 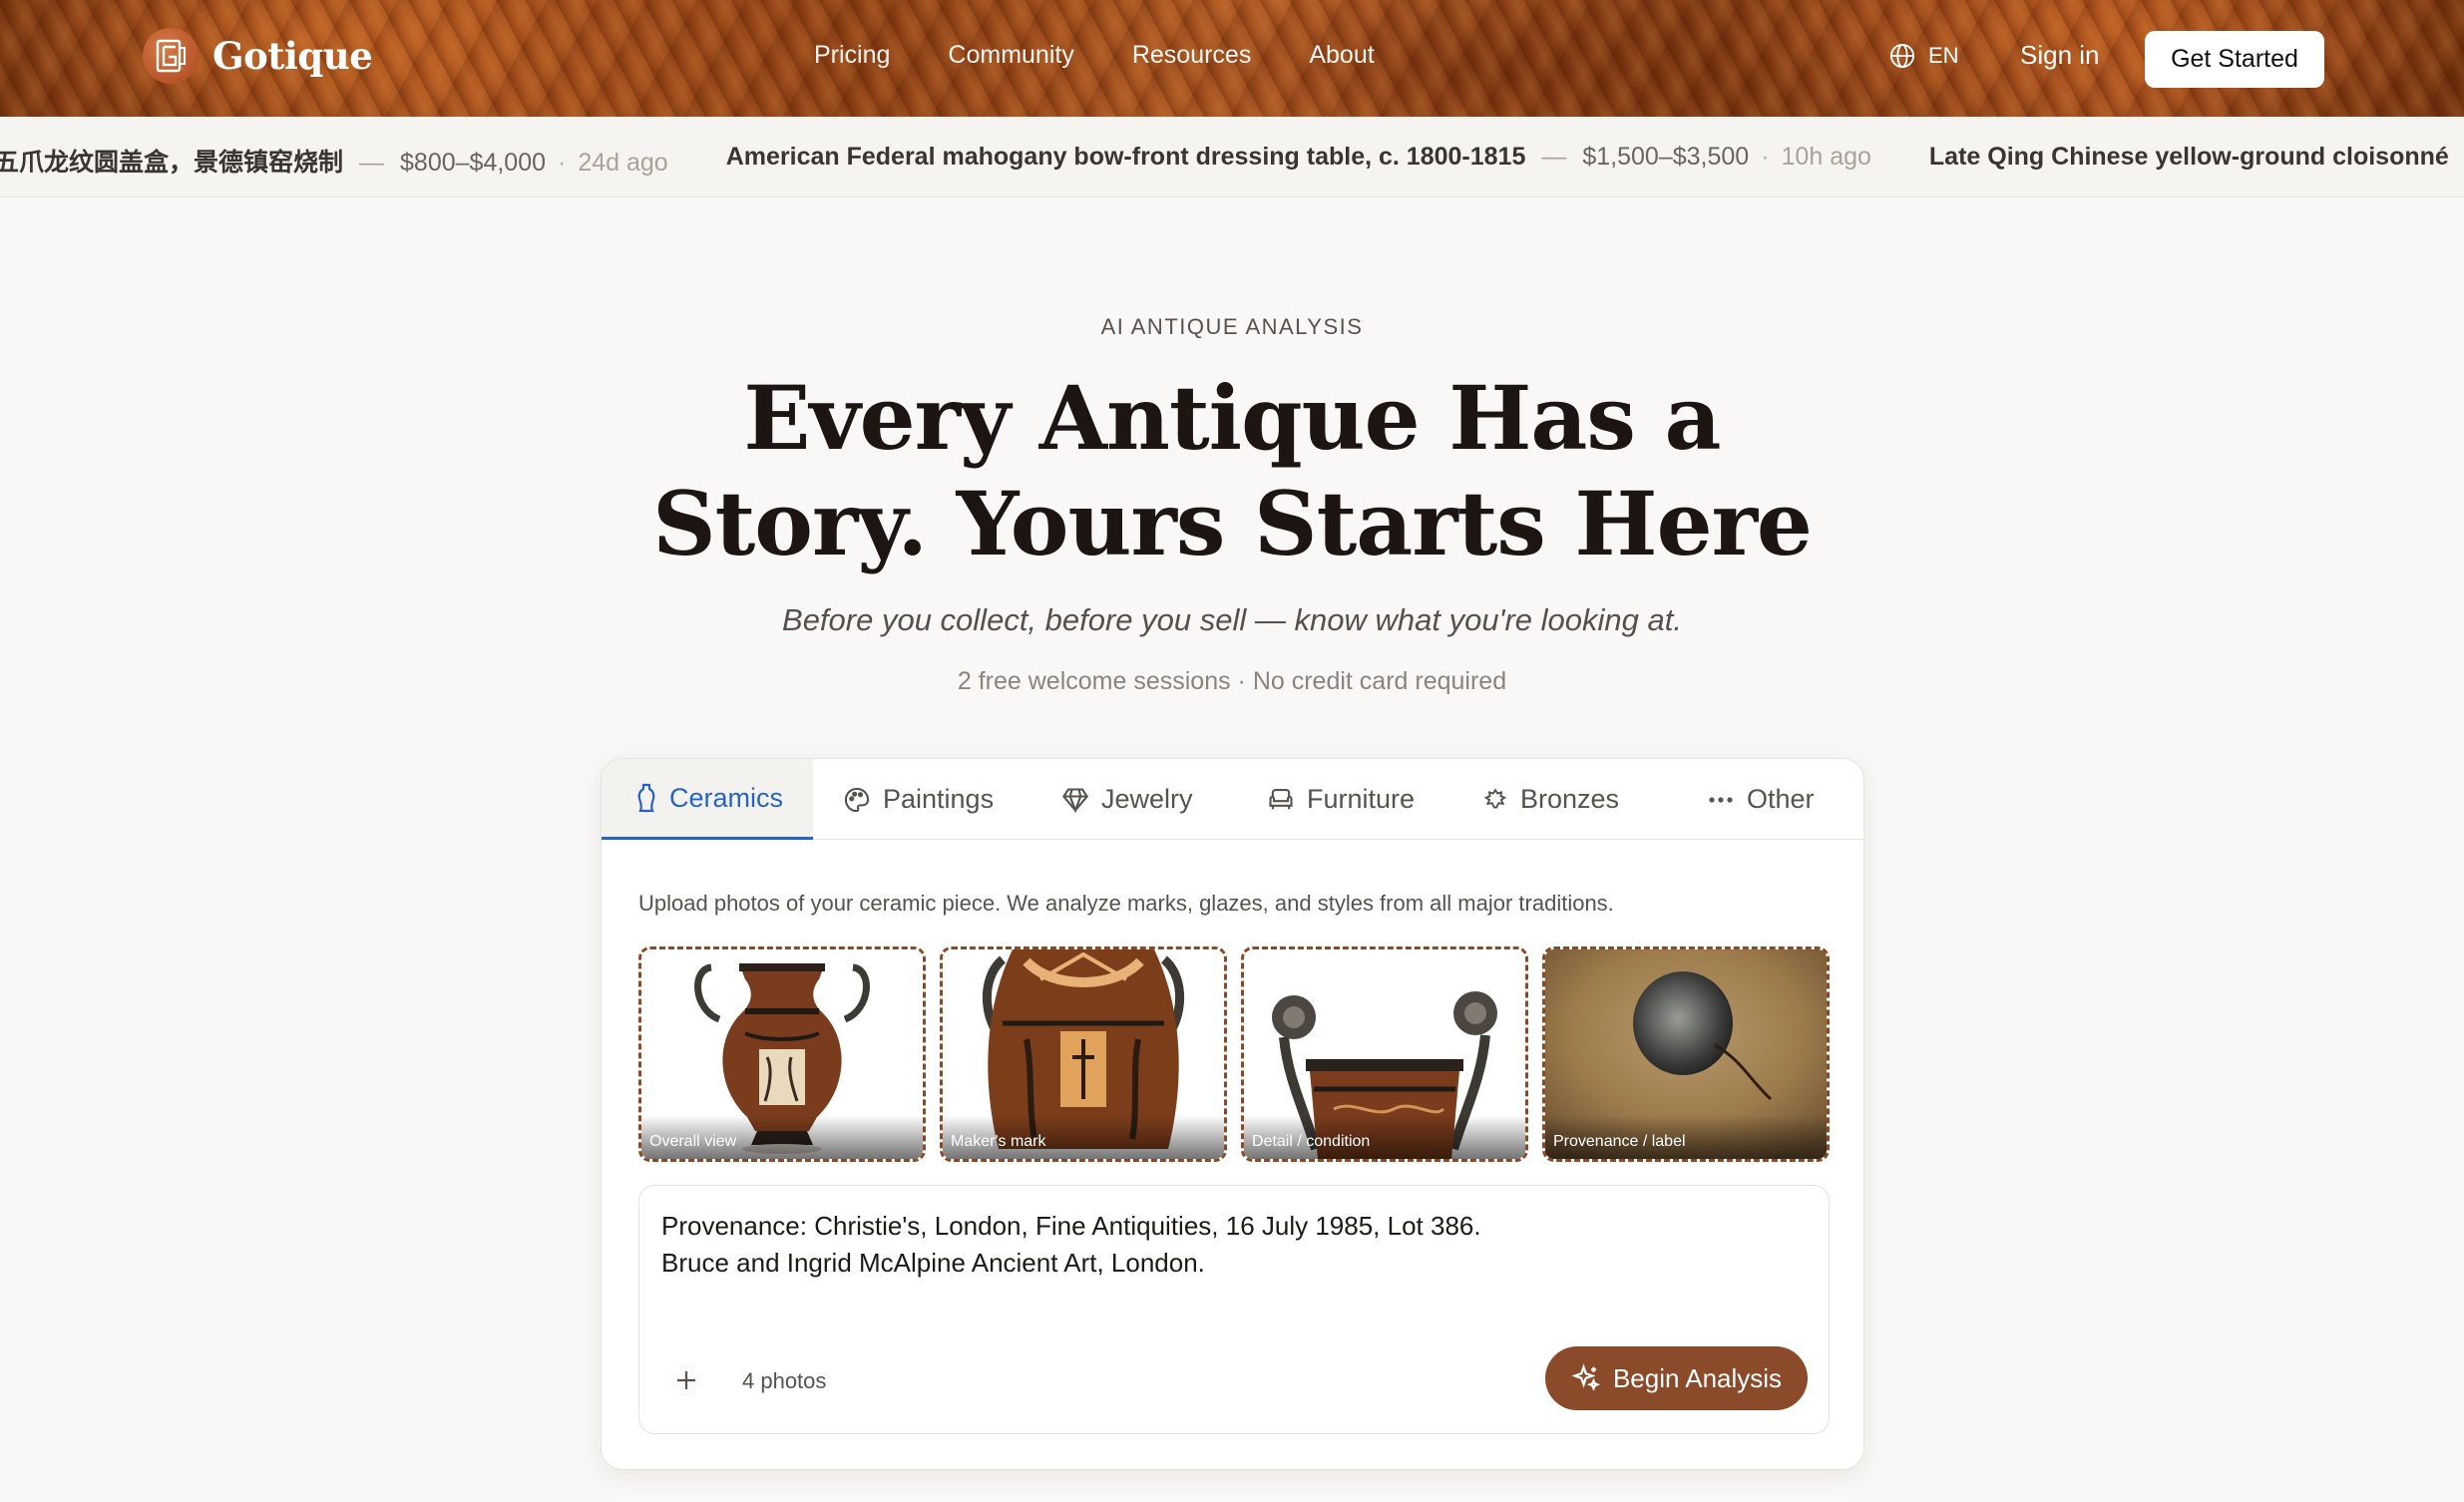 What do you see at coordinates (1361, 799) in the screenshot?
I see `tab-label: Furniture` at bounding box center [1361, 799].